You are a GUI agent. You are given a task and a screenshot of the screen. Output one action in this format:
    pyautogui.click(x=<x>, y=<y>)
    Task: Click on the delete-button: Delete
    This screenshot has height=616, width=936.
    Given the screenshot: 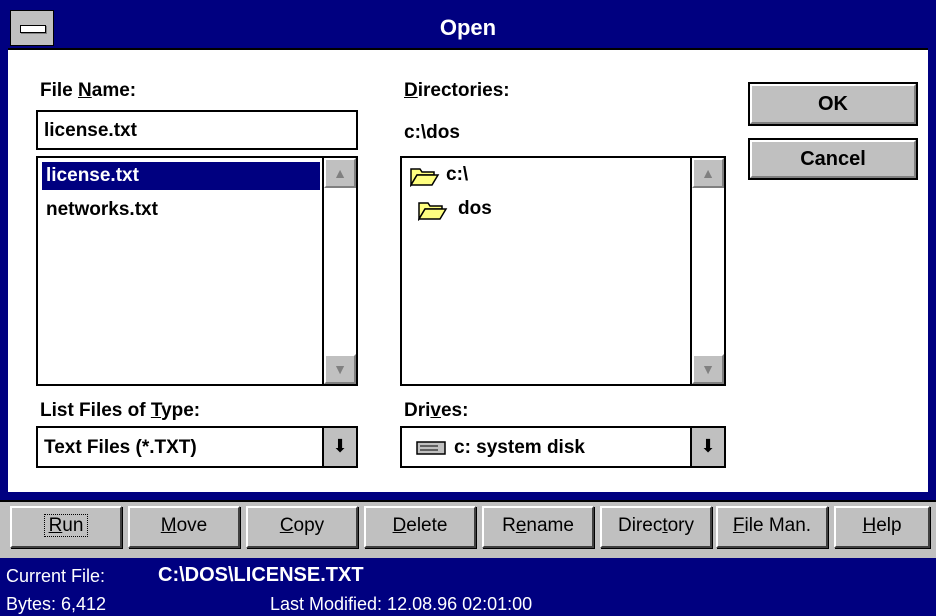 What is the action you would take?
    pyautogui.click(x=420, y=527)
    